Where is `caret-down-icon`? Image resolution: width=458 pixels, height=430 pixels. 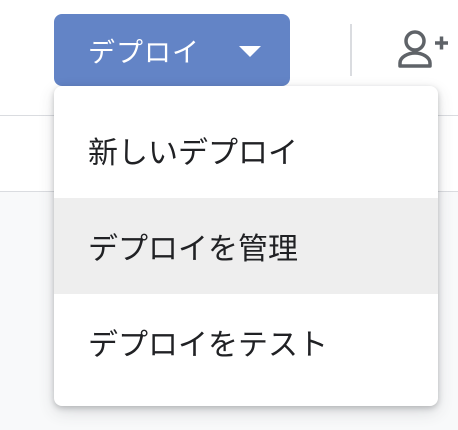
caret-down-icon is located at coordinates (250, 51).